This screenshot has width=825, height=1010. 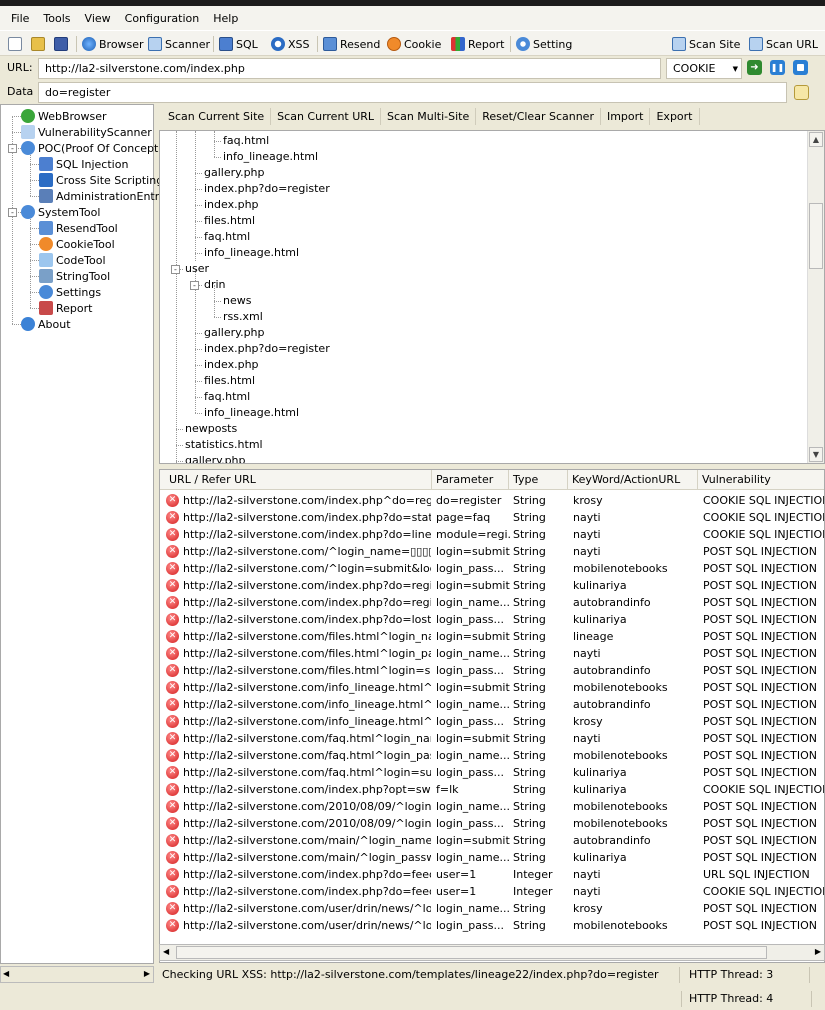 I want to click on menu-file: File, so click(x=20, y=18).